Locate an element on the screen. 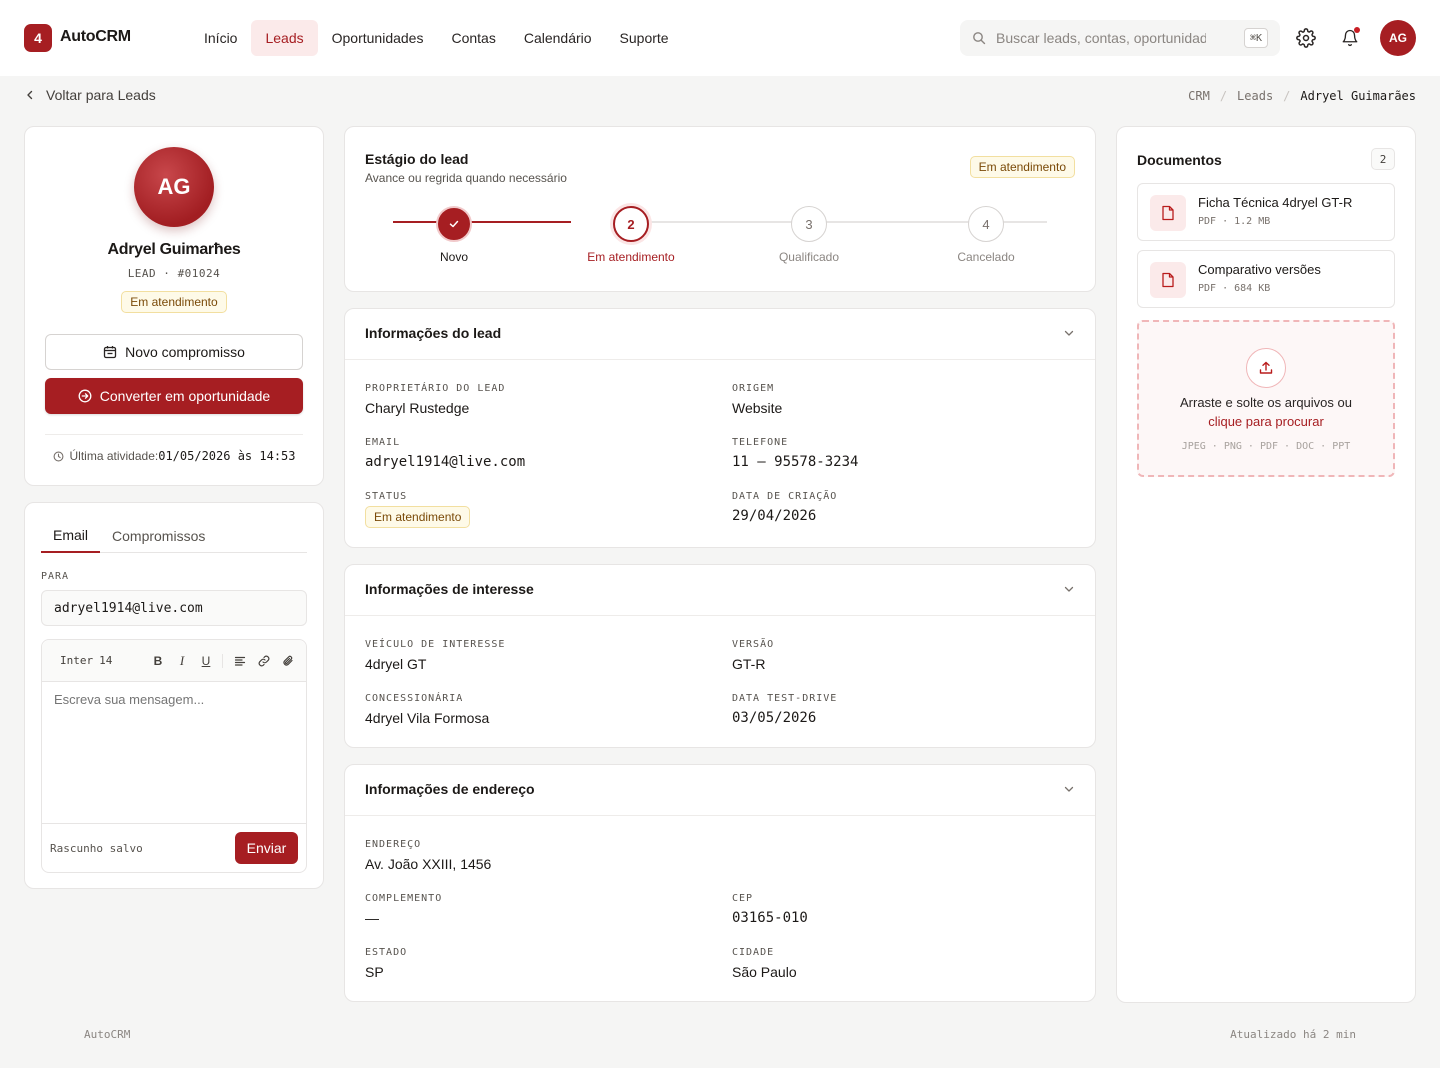 The image size is (1440, 1068). to-label: PARA is located at coordinates (55, 576).